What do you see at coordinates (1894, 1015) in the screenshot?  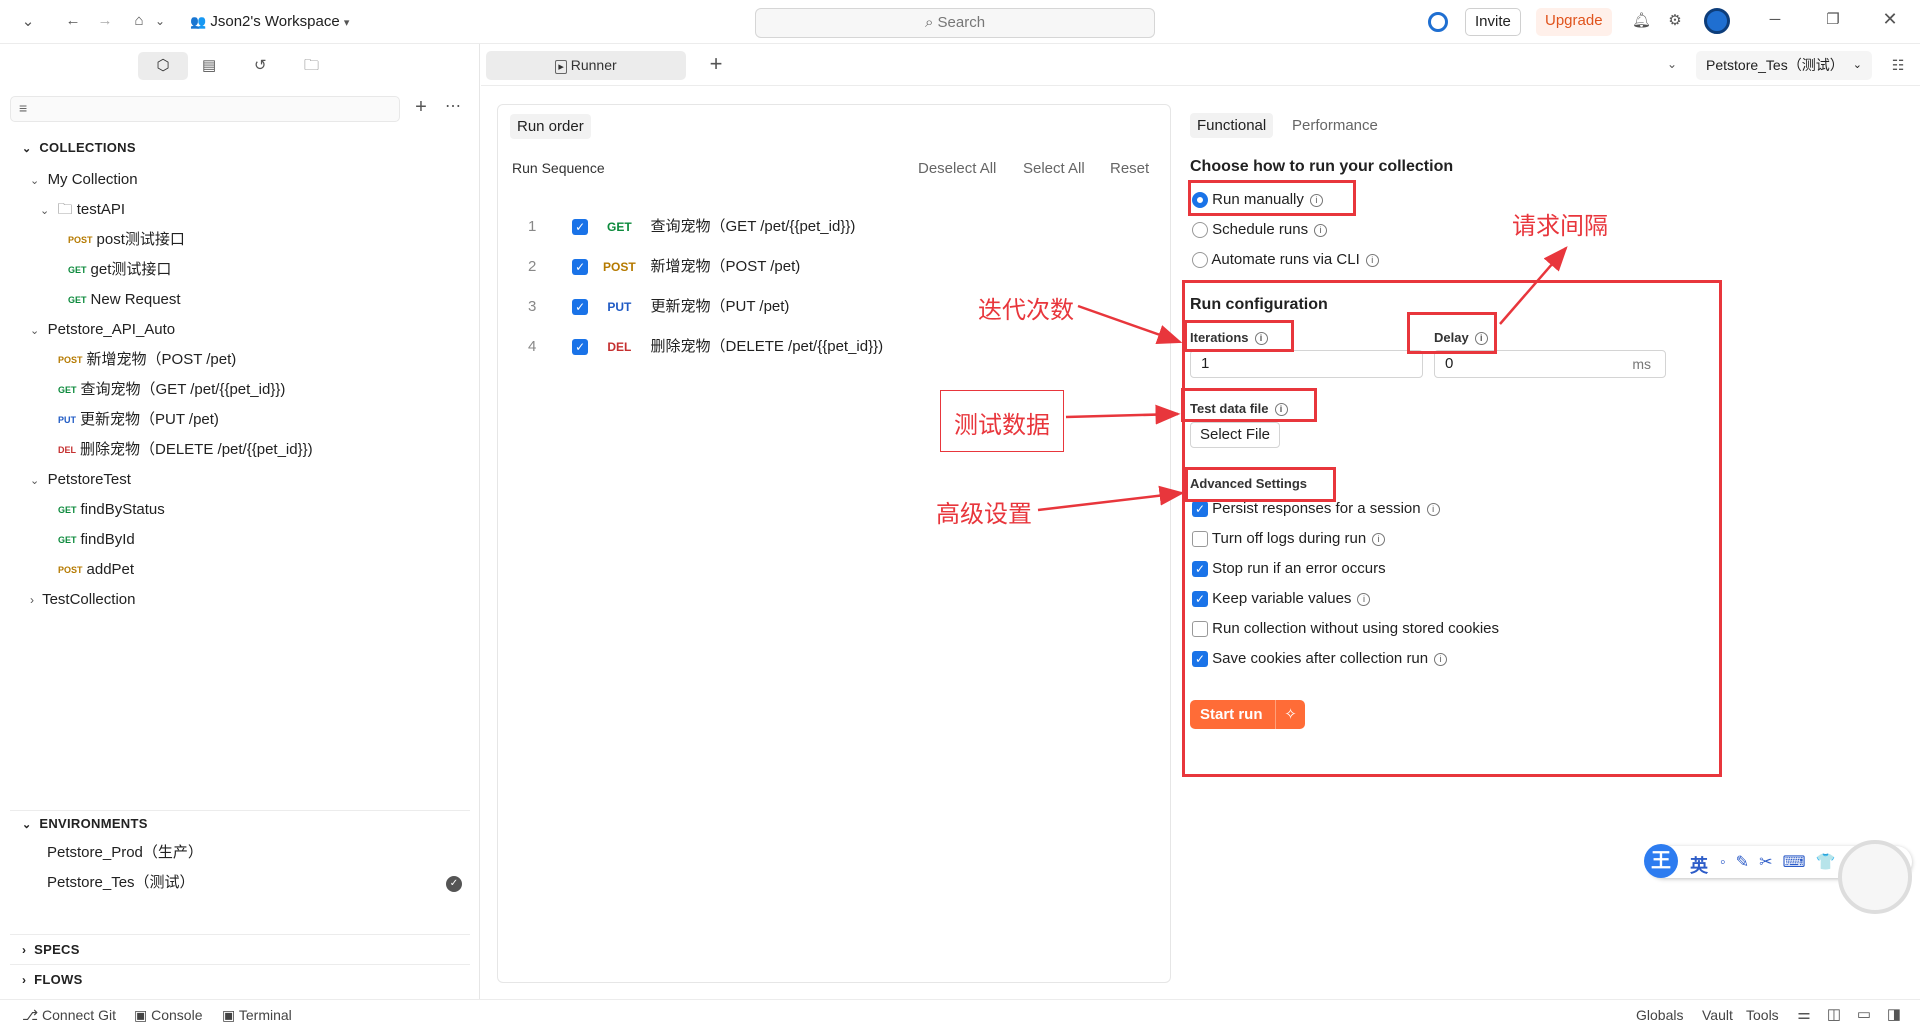 I see `right-pane-icon: ◨` at bounding box center [1894, 1015].